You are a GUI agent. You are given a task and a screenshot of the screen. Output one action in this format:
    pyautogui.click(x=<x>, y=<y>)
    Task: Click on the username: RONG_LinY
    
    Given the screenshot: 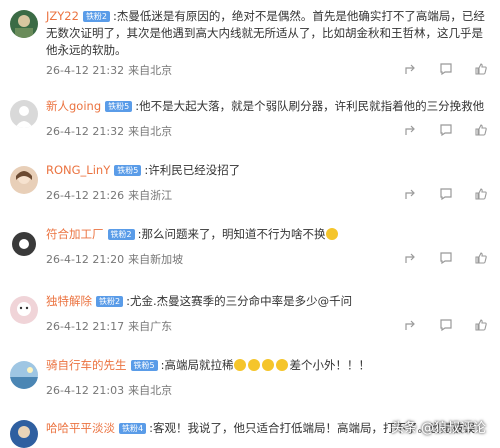 What is the action you would take?
    pyautogui.click(x=78, y=170)
    